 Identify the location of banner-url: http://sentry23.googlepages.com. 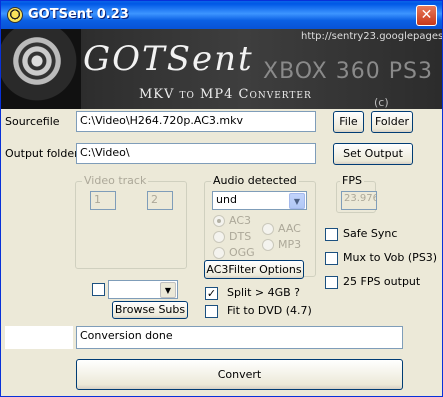
(371, 36).